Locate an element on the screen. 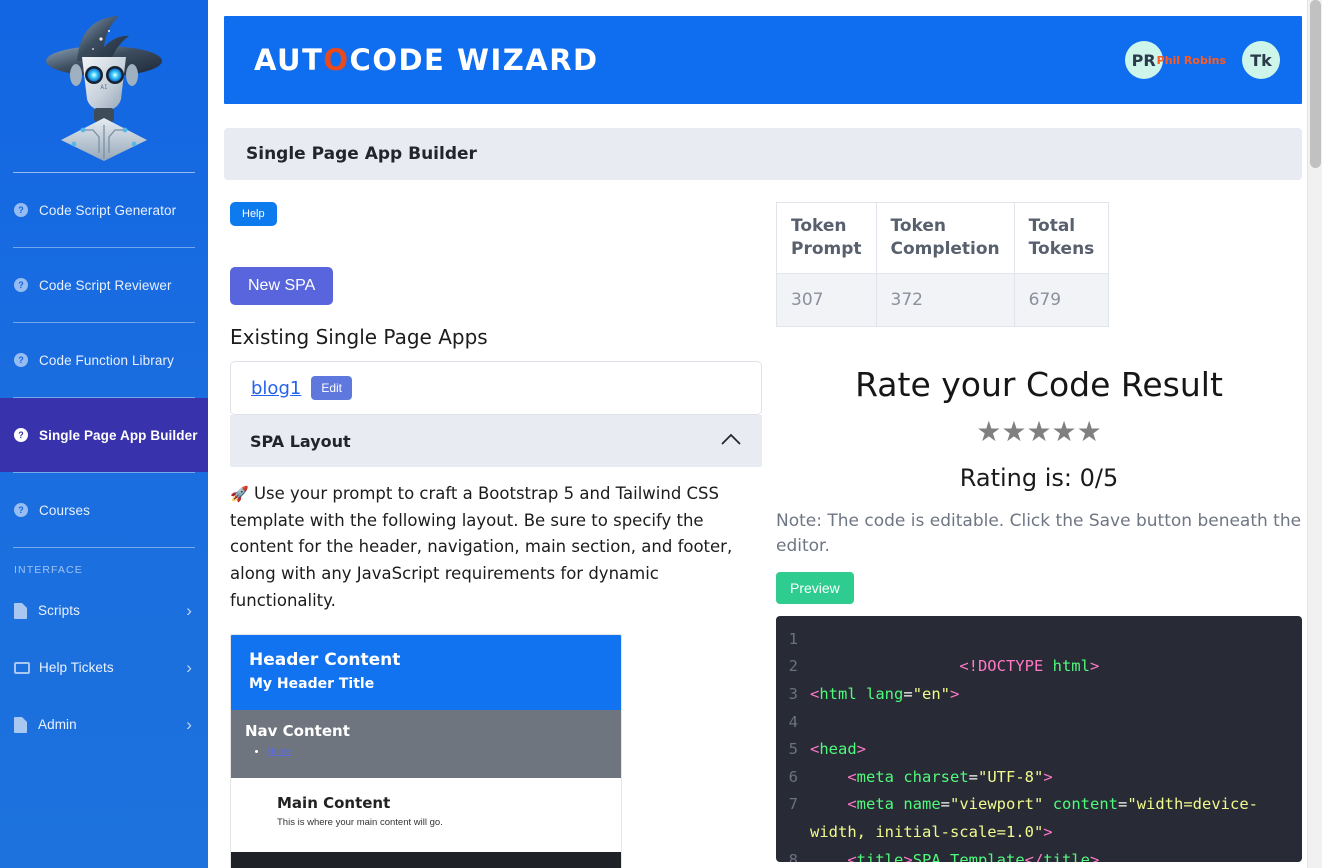 This screenshot has width=1322, height=868. code-line: 6 <meta charset="UTF-8"> is located at coordinates (1039, 778).